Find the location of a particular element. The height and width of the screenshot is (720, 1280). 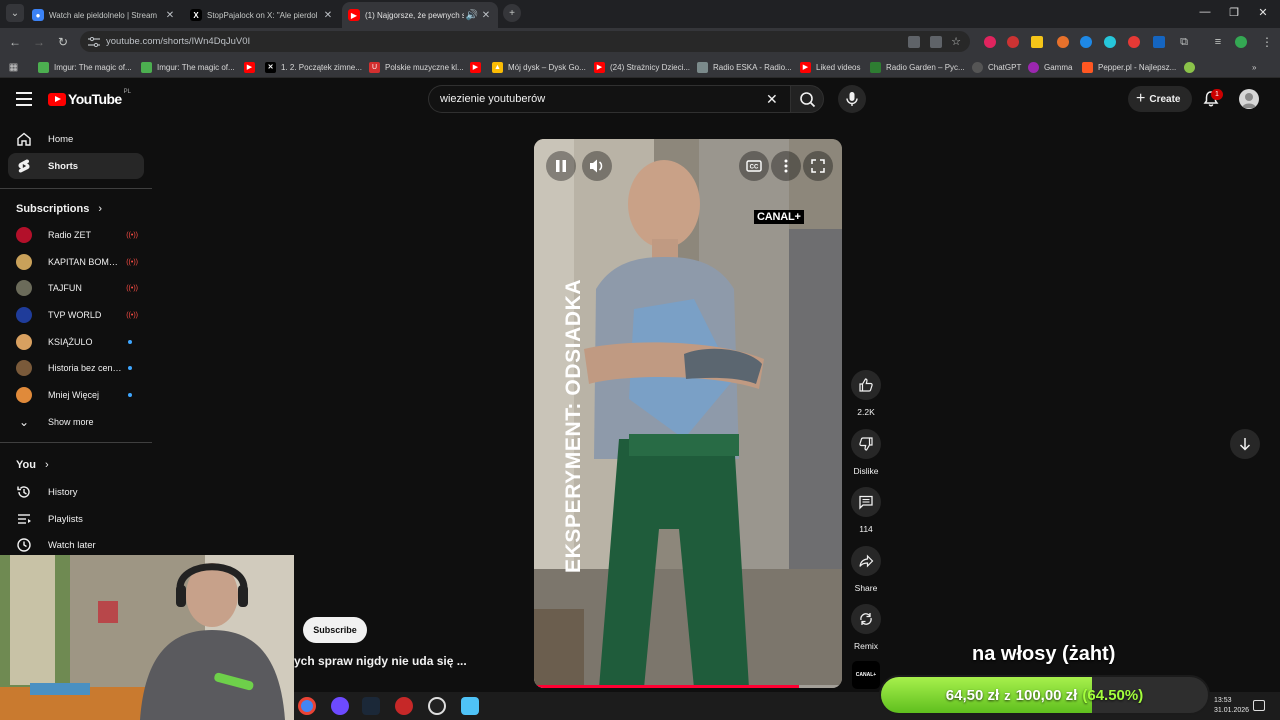

sidebar-item-subscription: TVP WORLD ((•)) is located at coordinates (77, 315).